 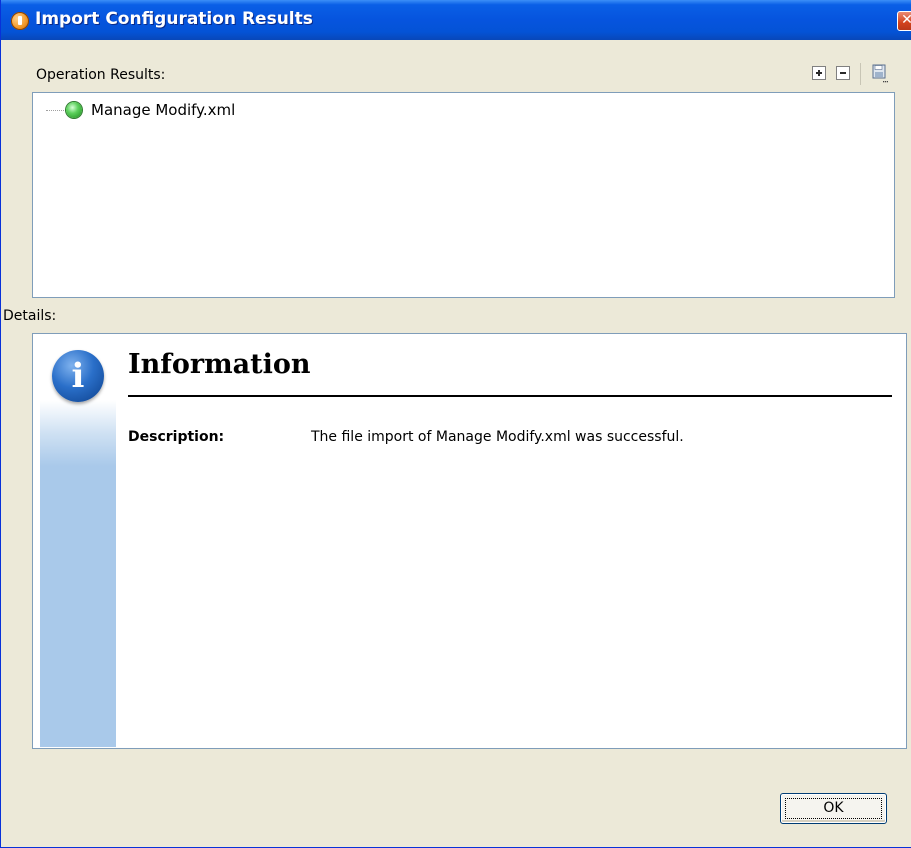 I want to click on focus-outline, so click(x=833, y=808).